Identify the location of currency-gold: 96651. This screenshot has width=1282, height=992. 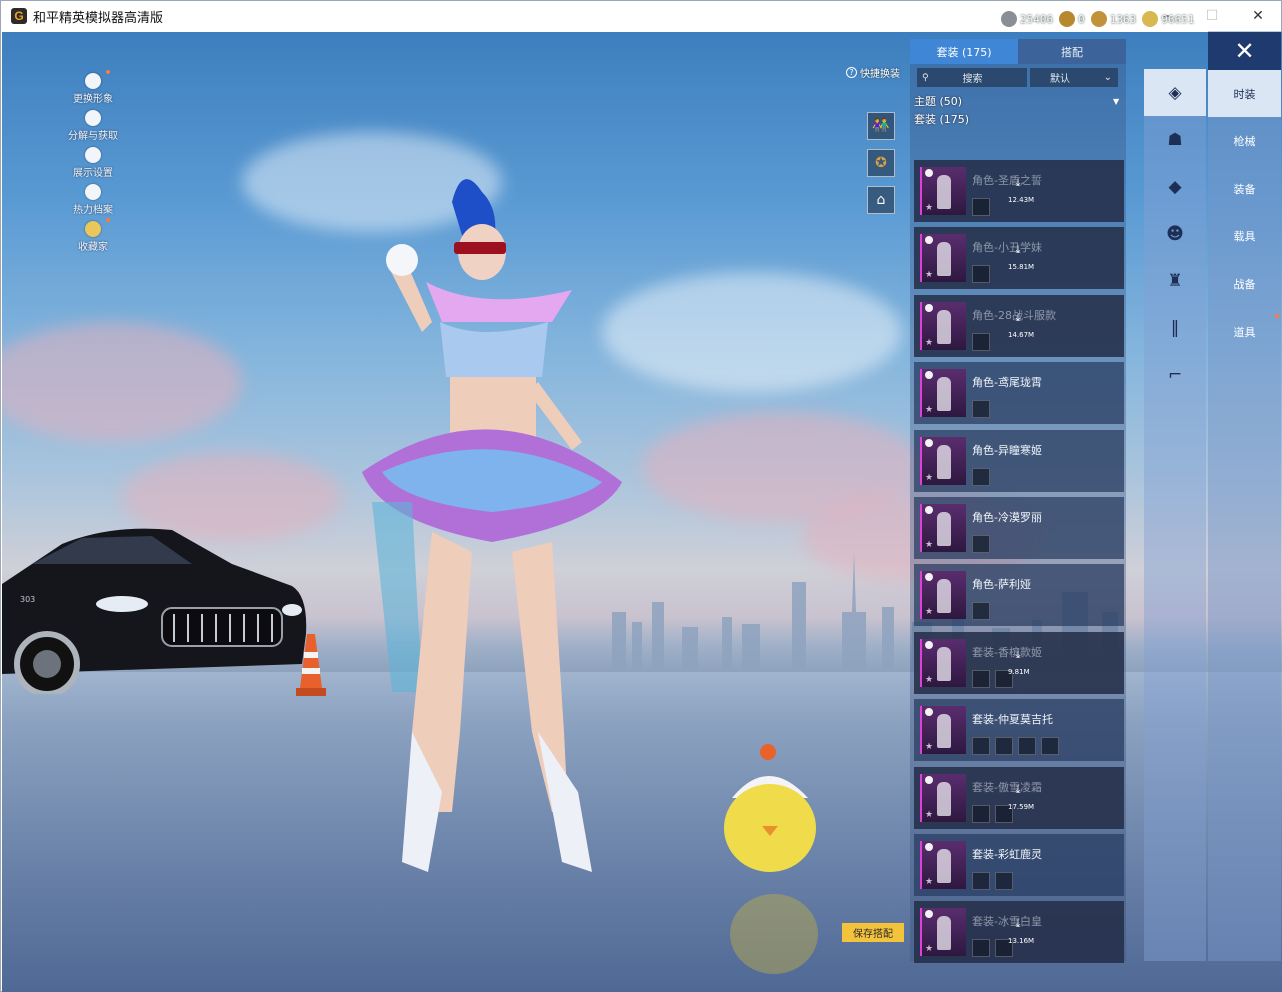
(1168, 19).